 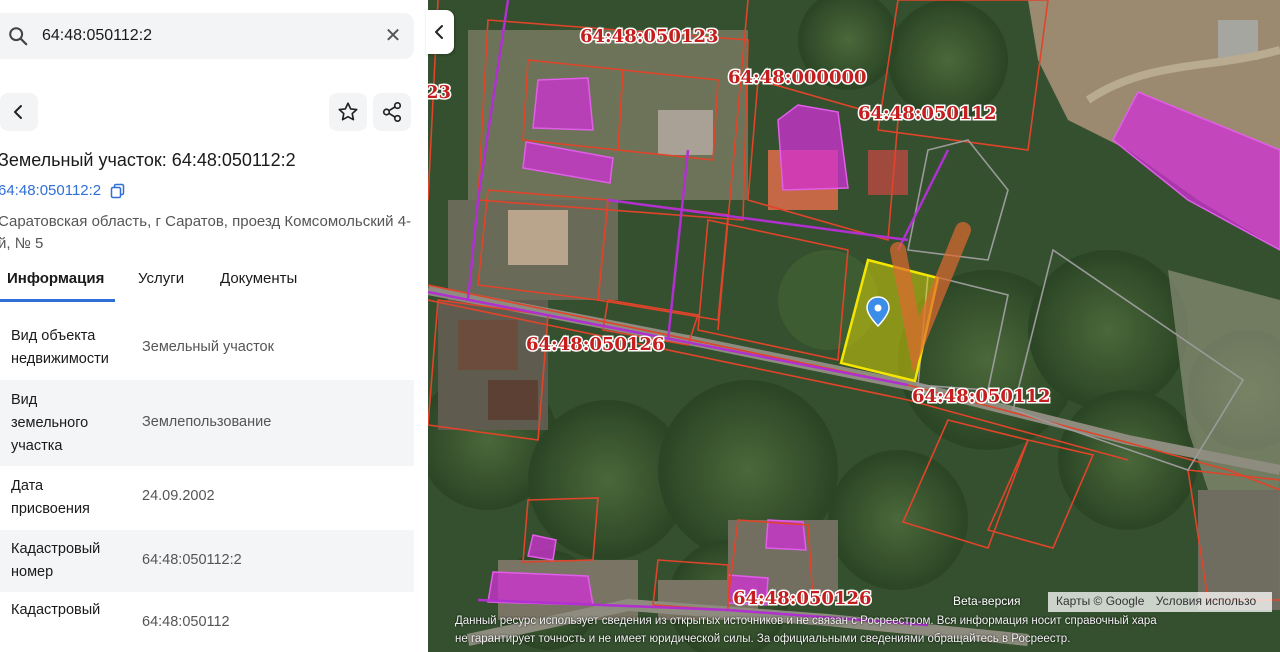 I want to click on row-value: 24.09.2002, so click(x=178, y=496).